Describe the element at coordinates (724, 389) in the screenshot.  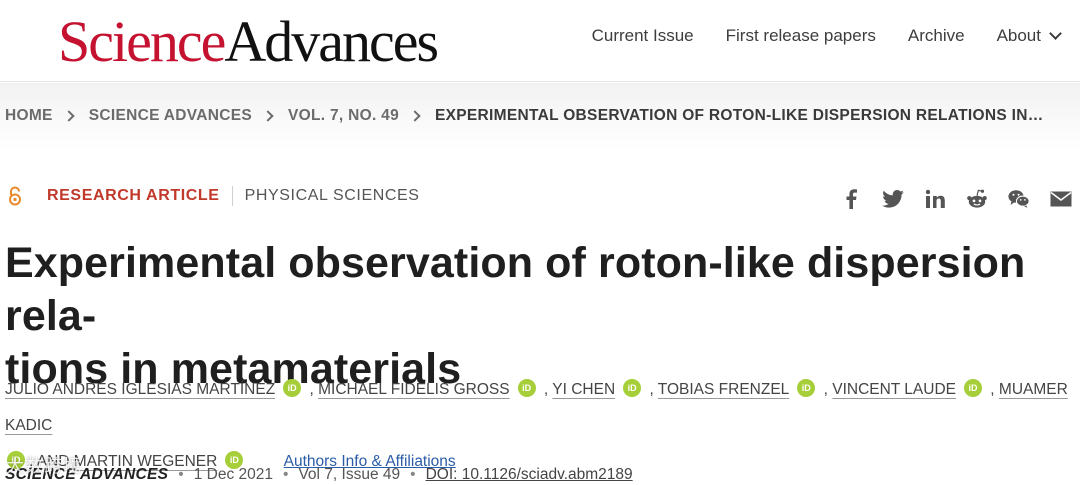
I see `author-link: TOBIAS FRENZEL` at that location.